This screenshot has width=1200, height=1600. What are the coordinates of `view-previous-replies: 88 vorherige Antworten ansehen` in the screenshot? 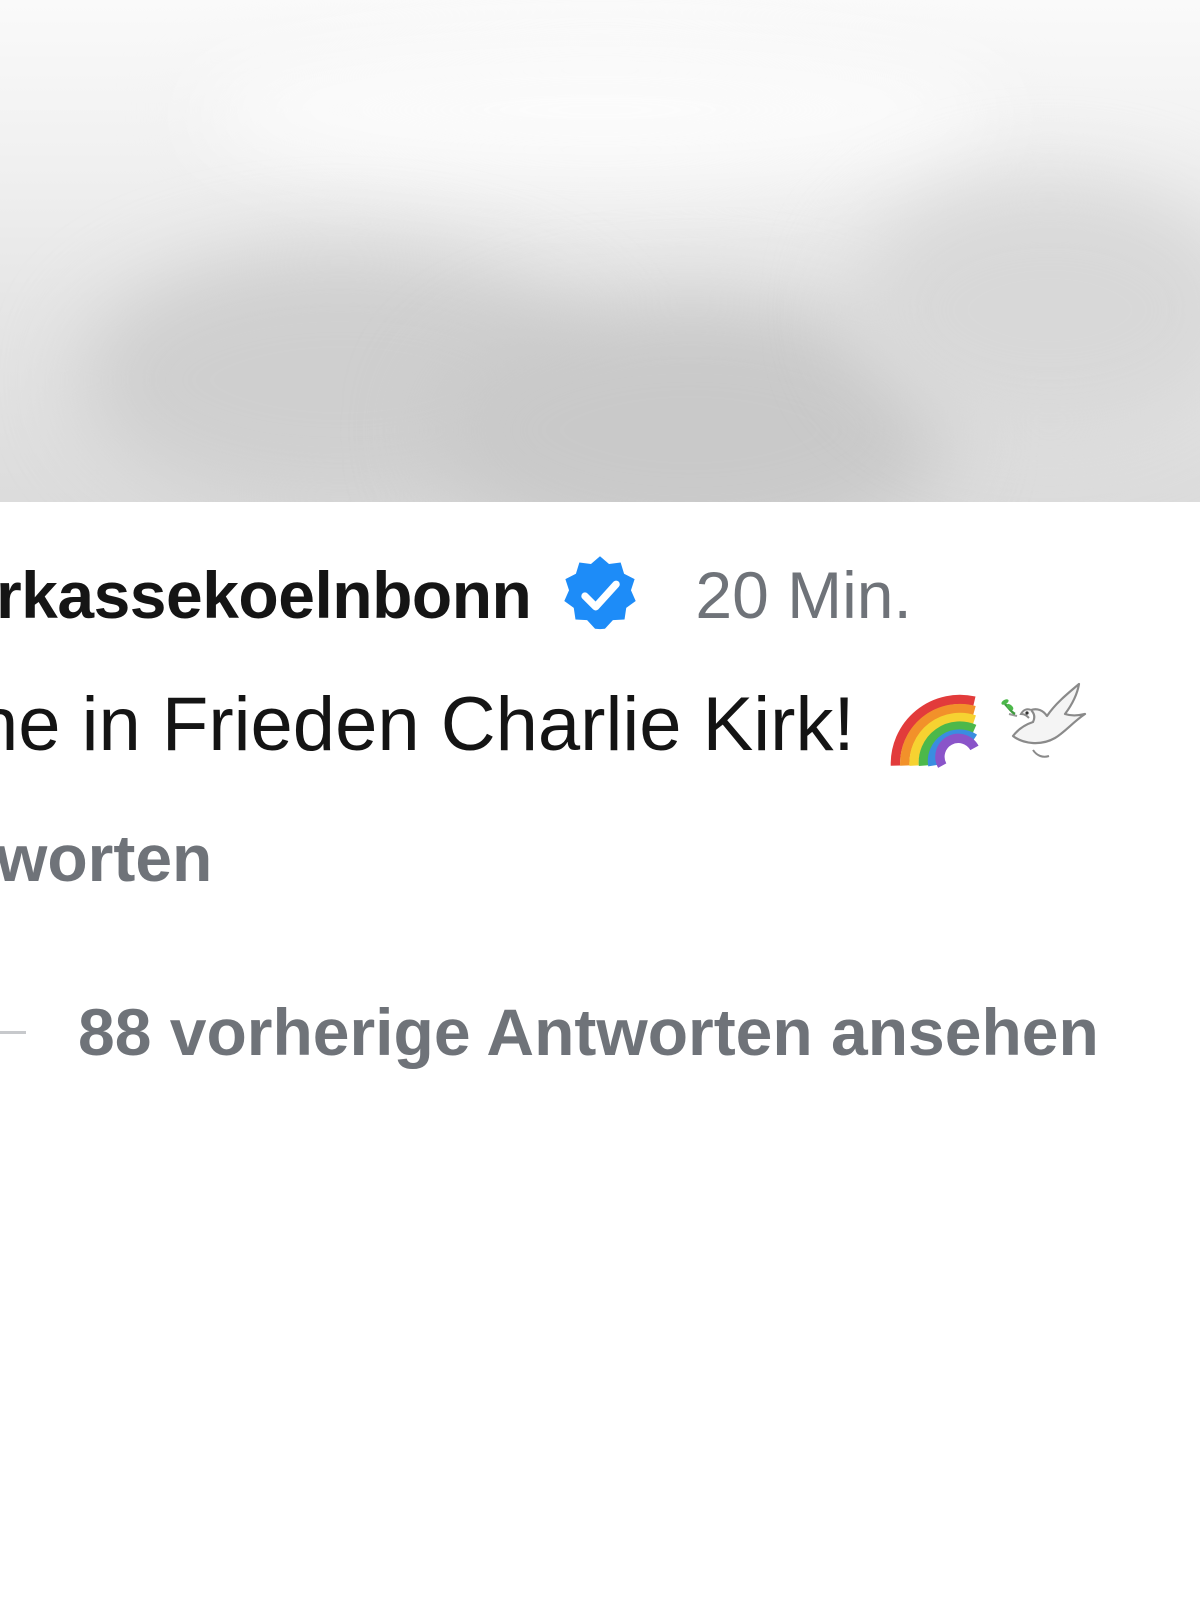 It's located at (549, 1032).